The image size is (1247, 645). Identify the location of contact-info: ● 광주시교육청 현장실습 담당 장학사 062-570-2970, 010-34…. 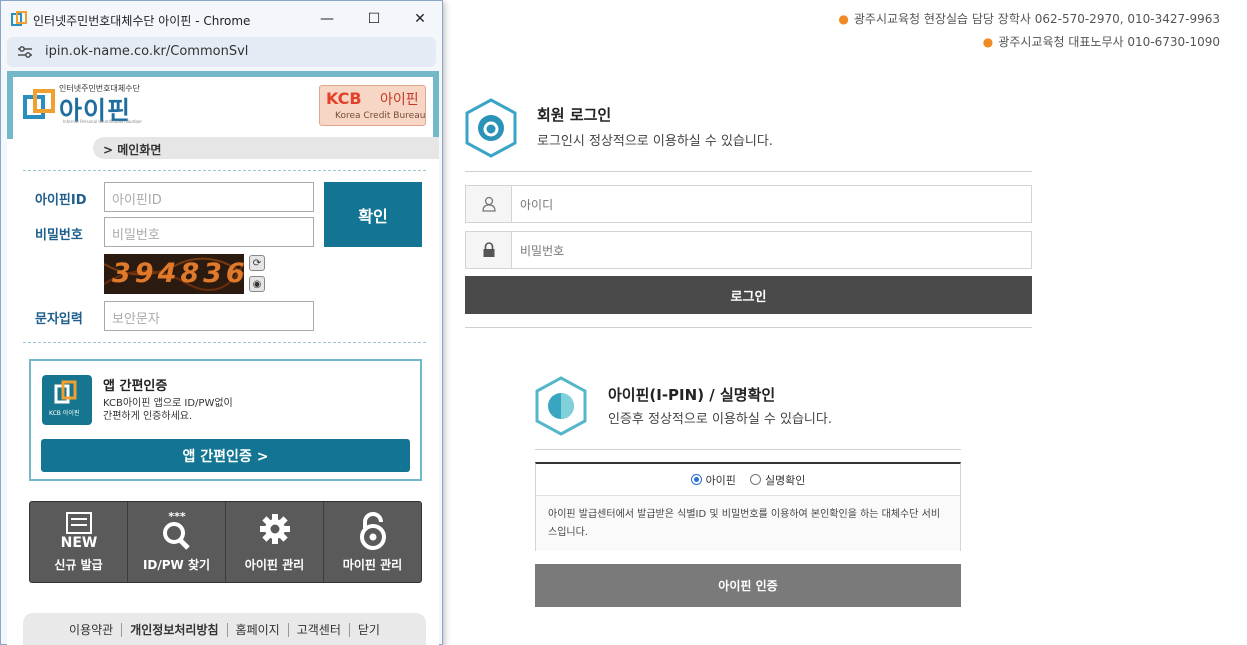
(1029, 31).